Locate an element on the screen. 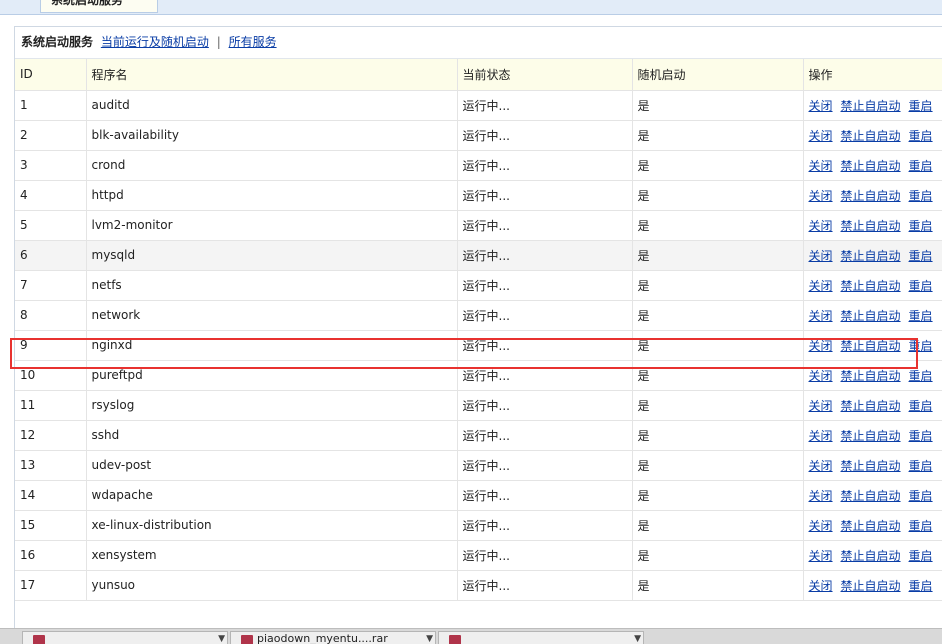  panel-title: 系统启动服务 is located at coordinates (57, 42).